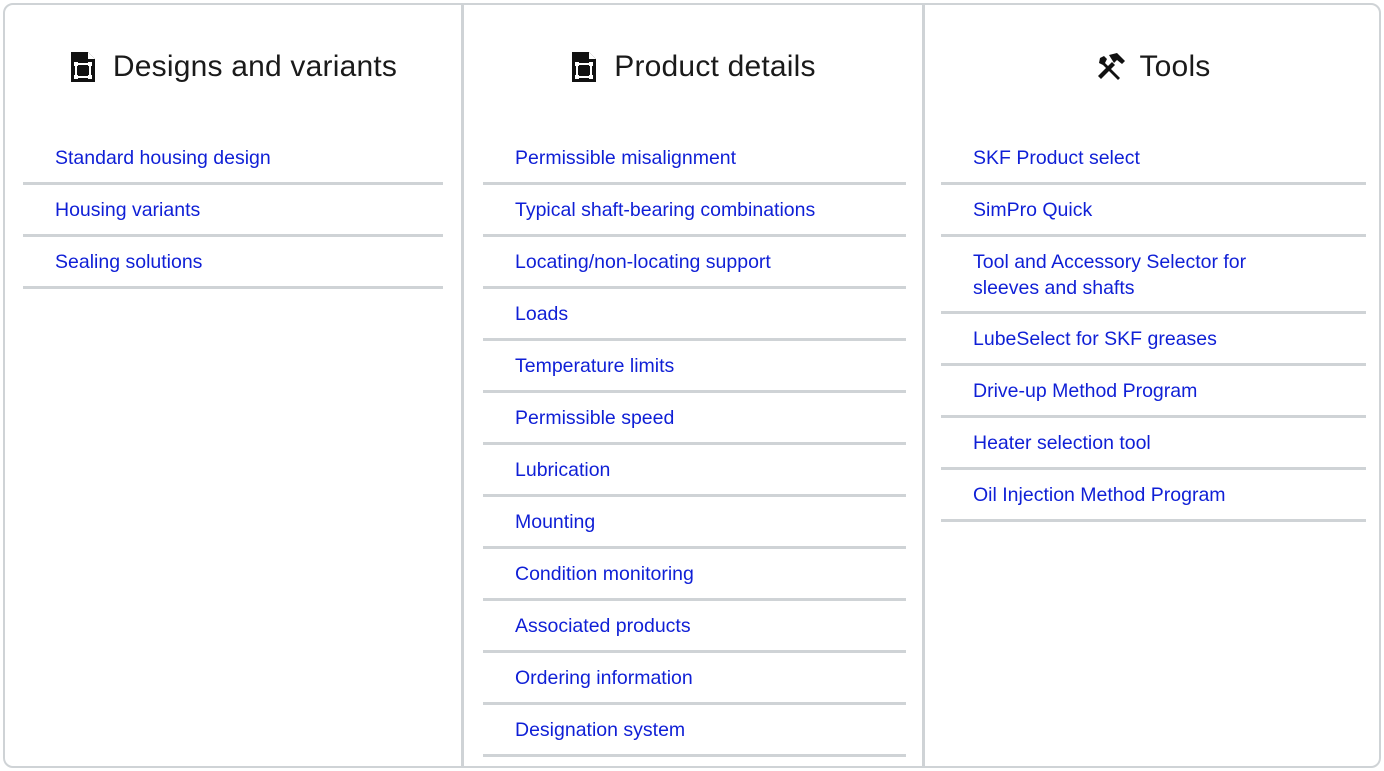 This screenshot has width=1384, height=771. I want to click on list-item: Locating/non-locating support, so click(694, 263).